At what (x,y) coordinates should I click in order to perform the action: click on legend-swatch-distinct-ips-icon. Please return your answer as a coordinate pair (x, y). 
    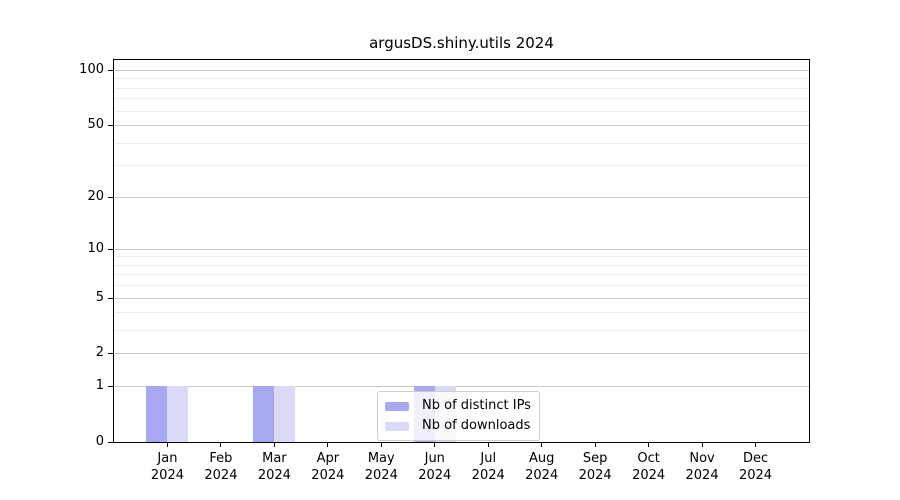
    Looking at the image, I should click on (397, 406).